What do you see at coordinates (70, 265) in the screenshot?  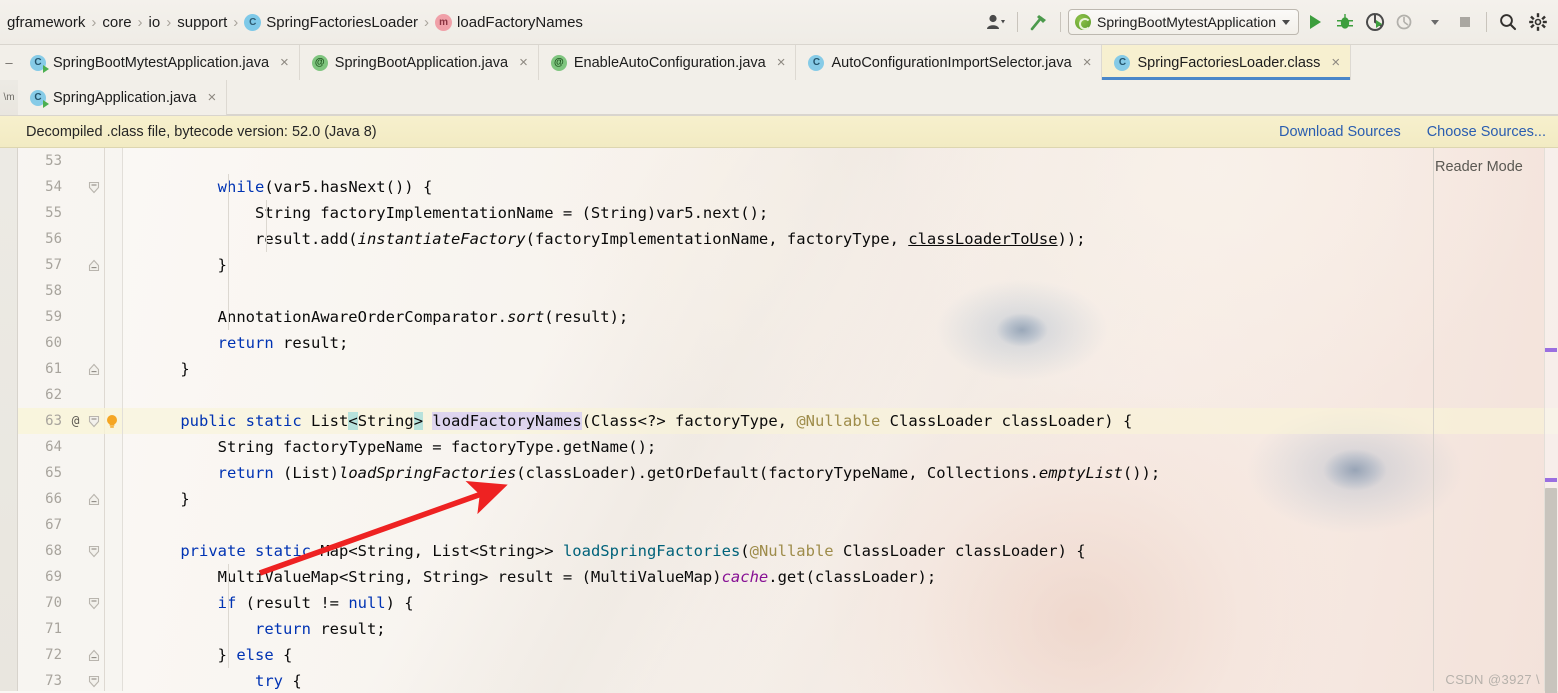 I see `gutter-row: 57` at bounding box center [70, 265].